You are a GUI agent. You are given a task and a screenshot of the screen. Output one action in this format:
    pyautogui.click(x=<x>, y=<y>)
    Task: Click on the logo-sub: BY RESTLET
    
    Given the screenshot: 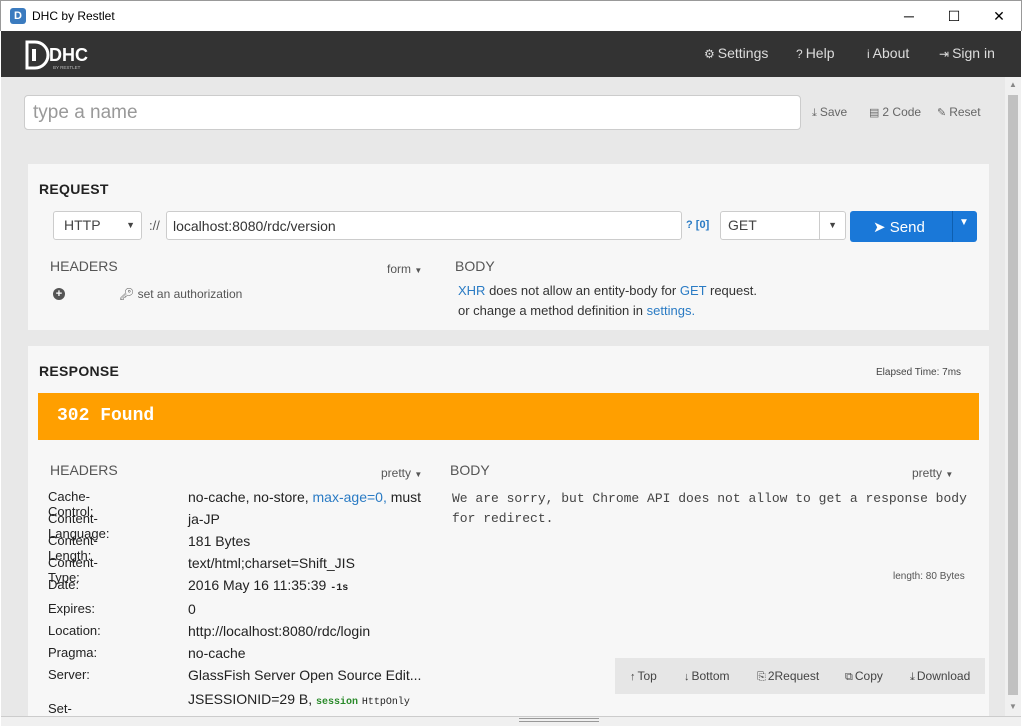 What is the action you would take?
    pyautogui.click(x=67, y=67)
    